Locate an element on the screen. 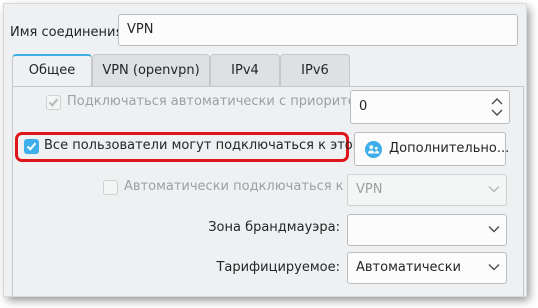 This screenshot has width=538, height=308. tab-ipv6-label: IPv6 is located at coordinates (315, 70).